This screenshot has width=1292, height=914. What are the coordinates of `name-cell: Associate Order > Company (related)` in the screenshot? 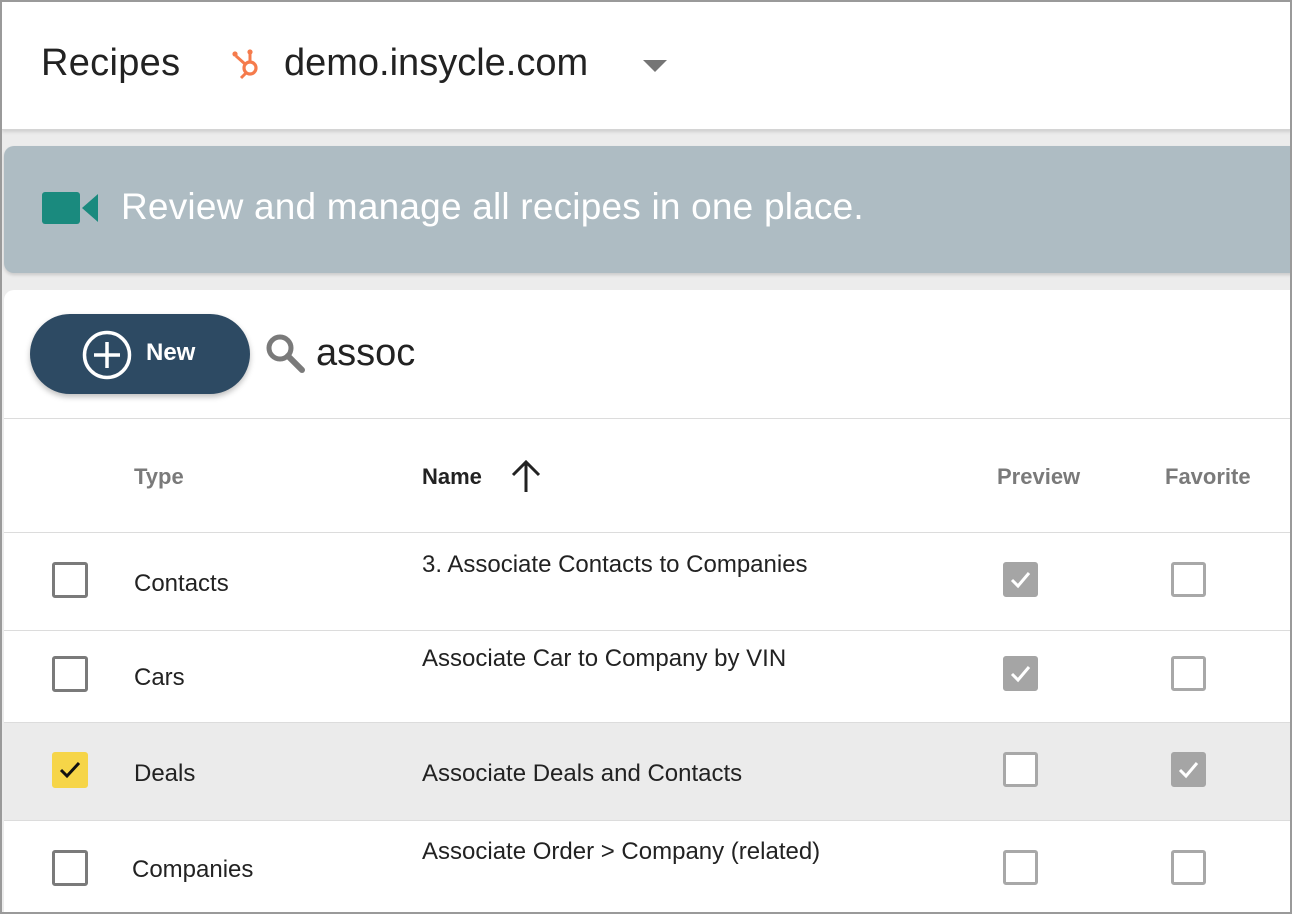 It's located at (621, 852).